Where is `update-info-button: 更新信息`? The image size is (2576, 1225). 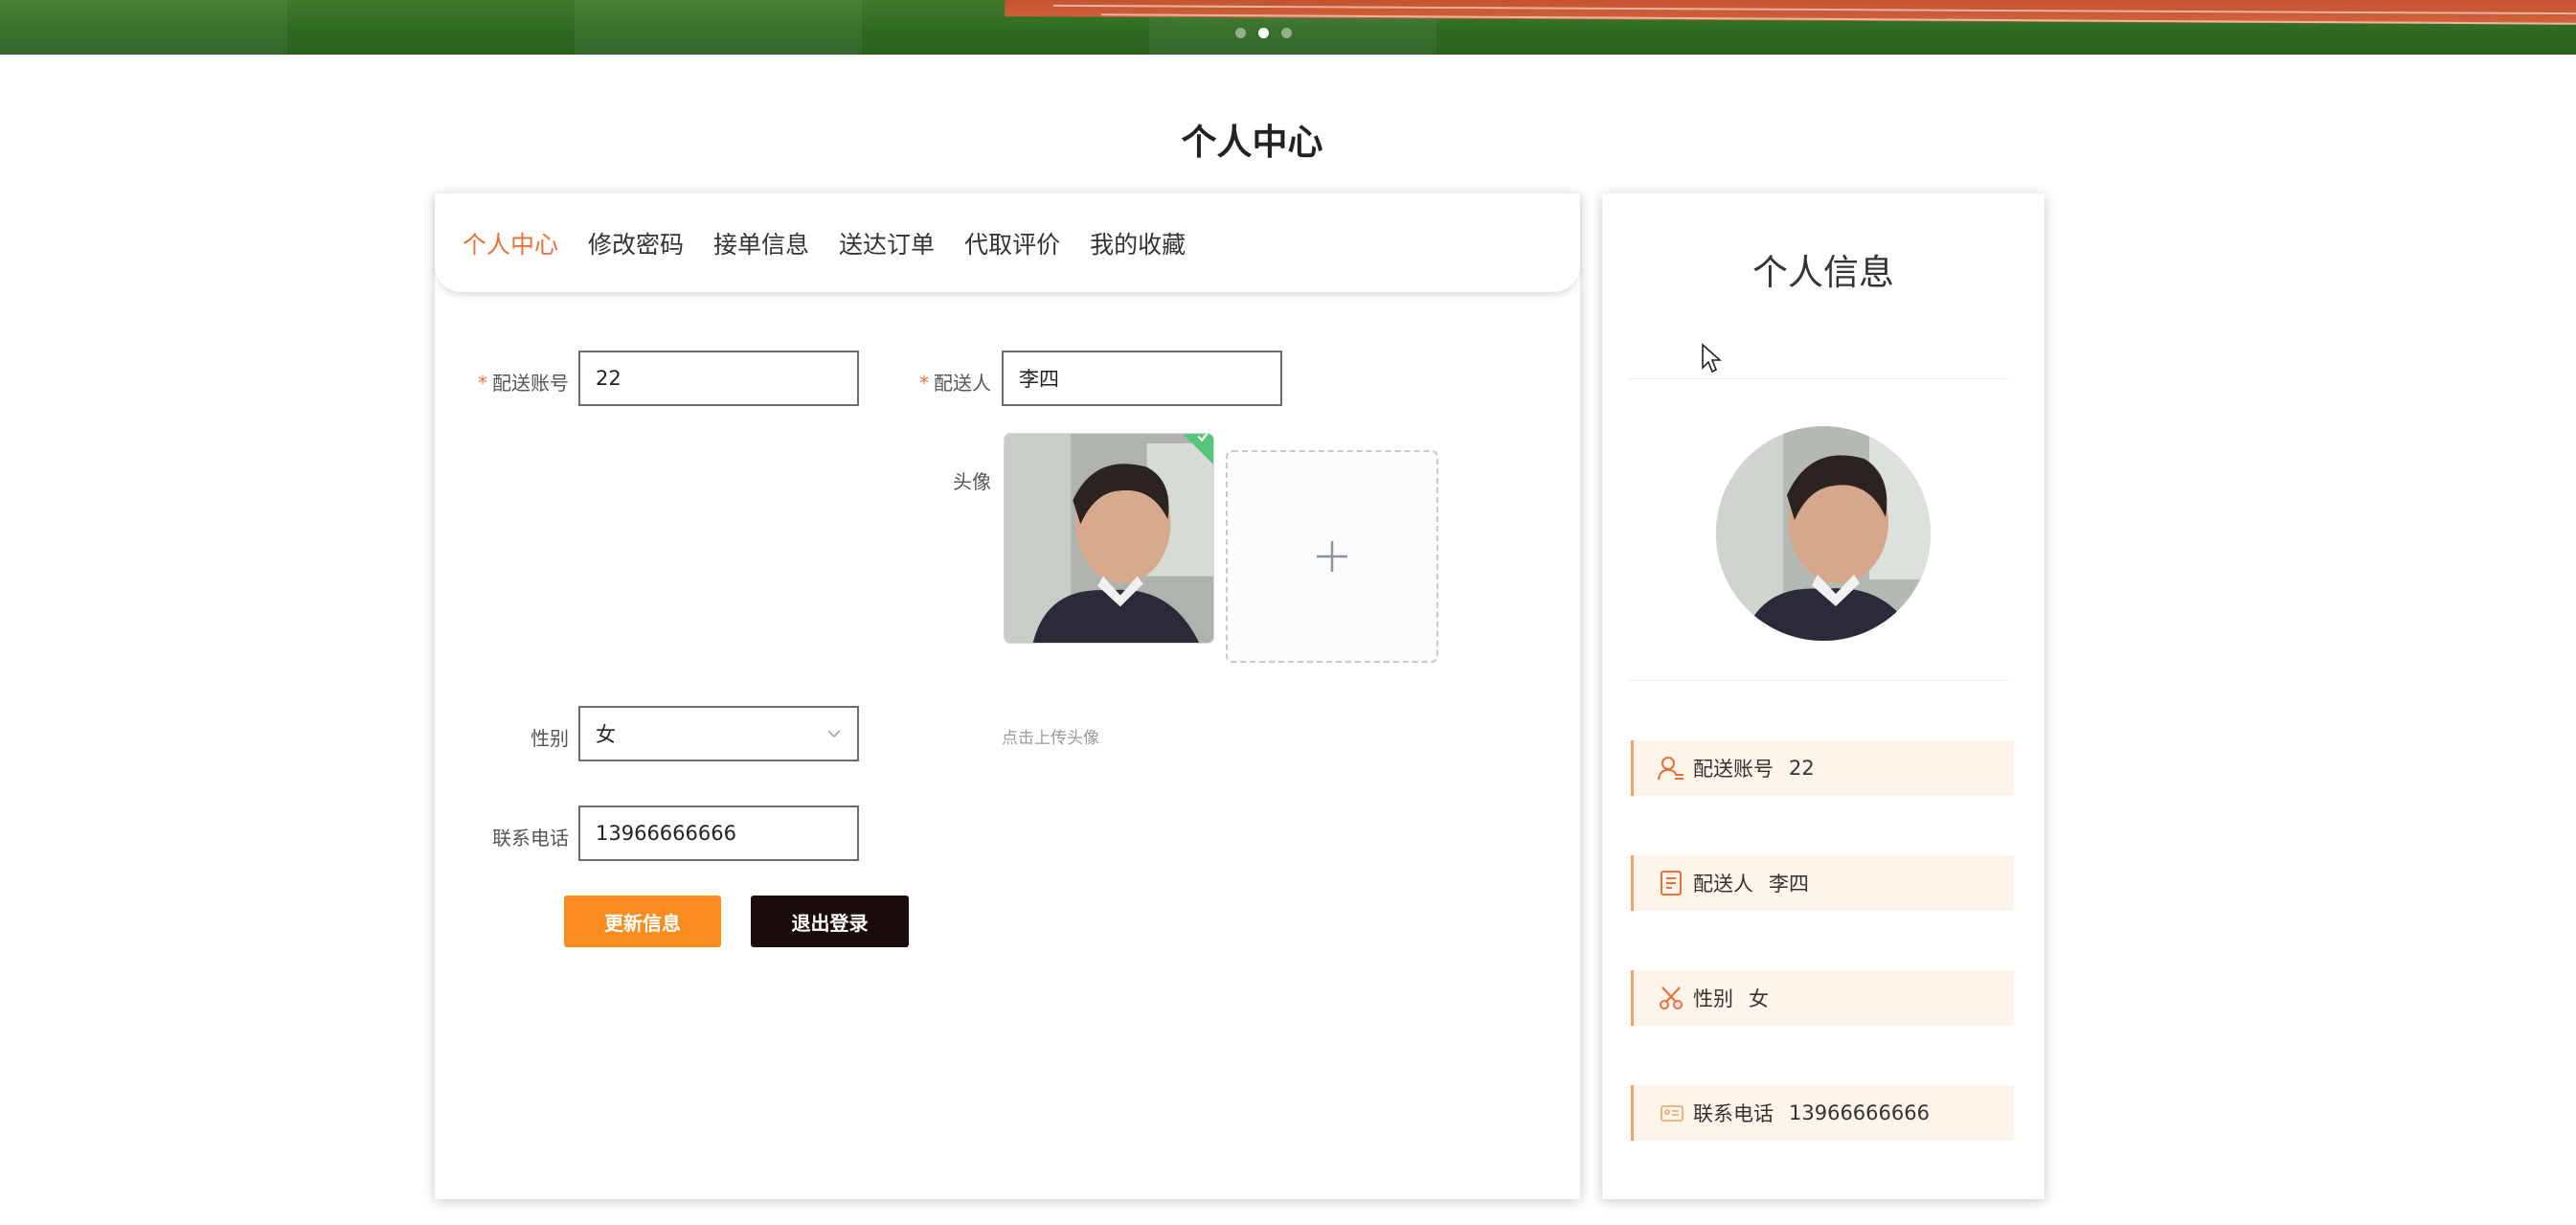
update-info-button: 更新信息 is located at coordinates (642, 921).